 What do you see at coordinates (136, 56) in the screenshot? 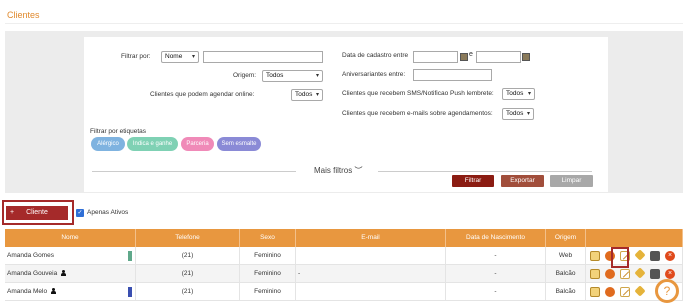
I see `filtrar-por-label: Filtrar por:` at bounding box center [136, 56].